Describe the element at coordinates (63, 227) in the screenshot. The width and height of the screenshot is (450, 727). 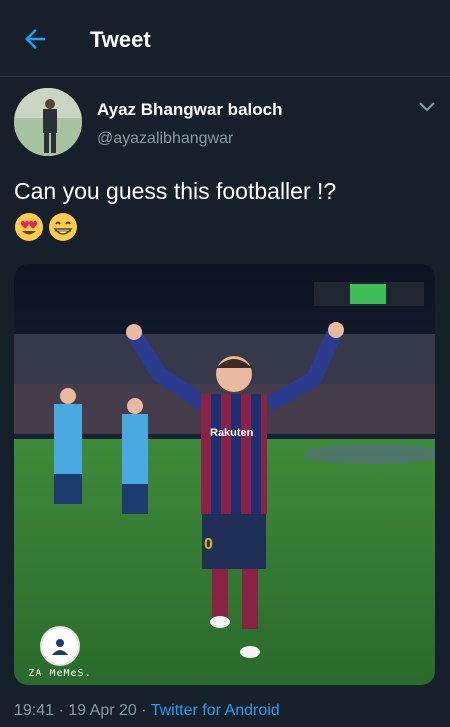
I see `grinning-emoji` at that location.